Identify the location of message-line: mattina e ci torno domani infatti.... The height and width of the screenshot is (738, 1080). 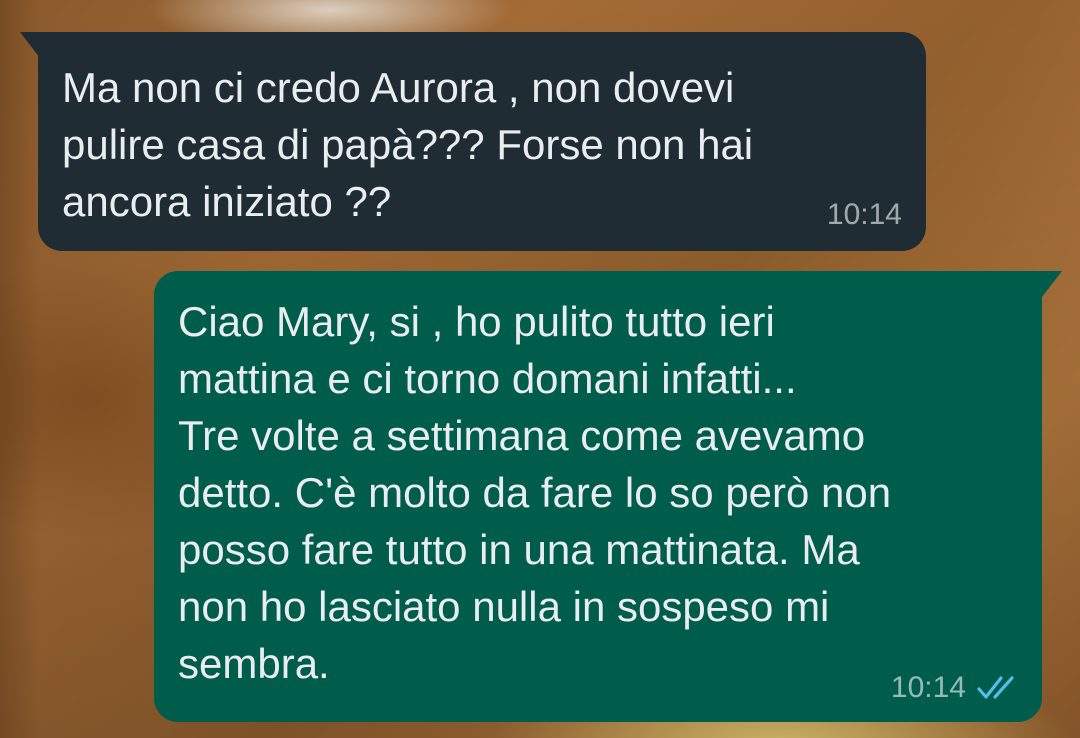
(487, 378).